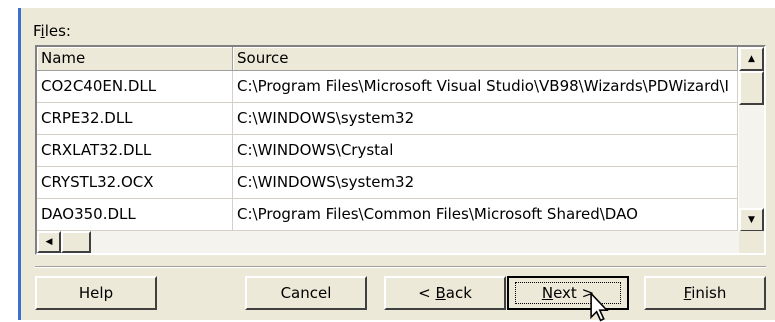 This screenshot has height=322, width=775. What do you see at coordinates (135, 86) in the screenshot?
I see `file-name-cell: CO2C40EN.DLL` at bounding box center [135, 86].